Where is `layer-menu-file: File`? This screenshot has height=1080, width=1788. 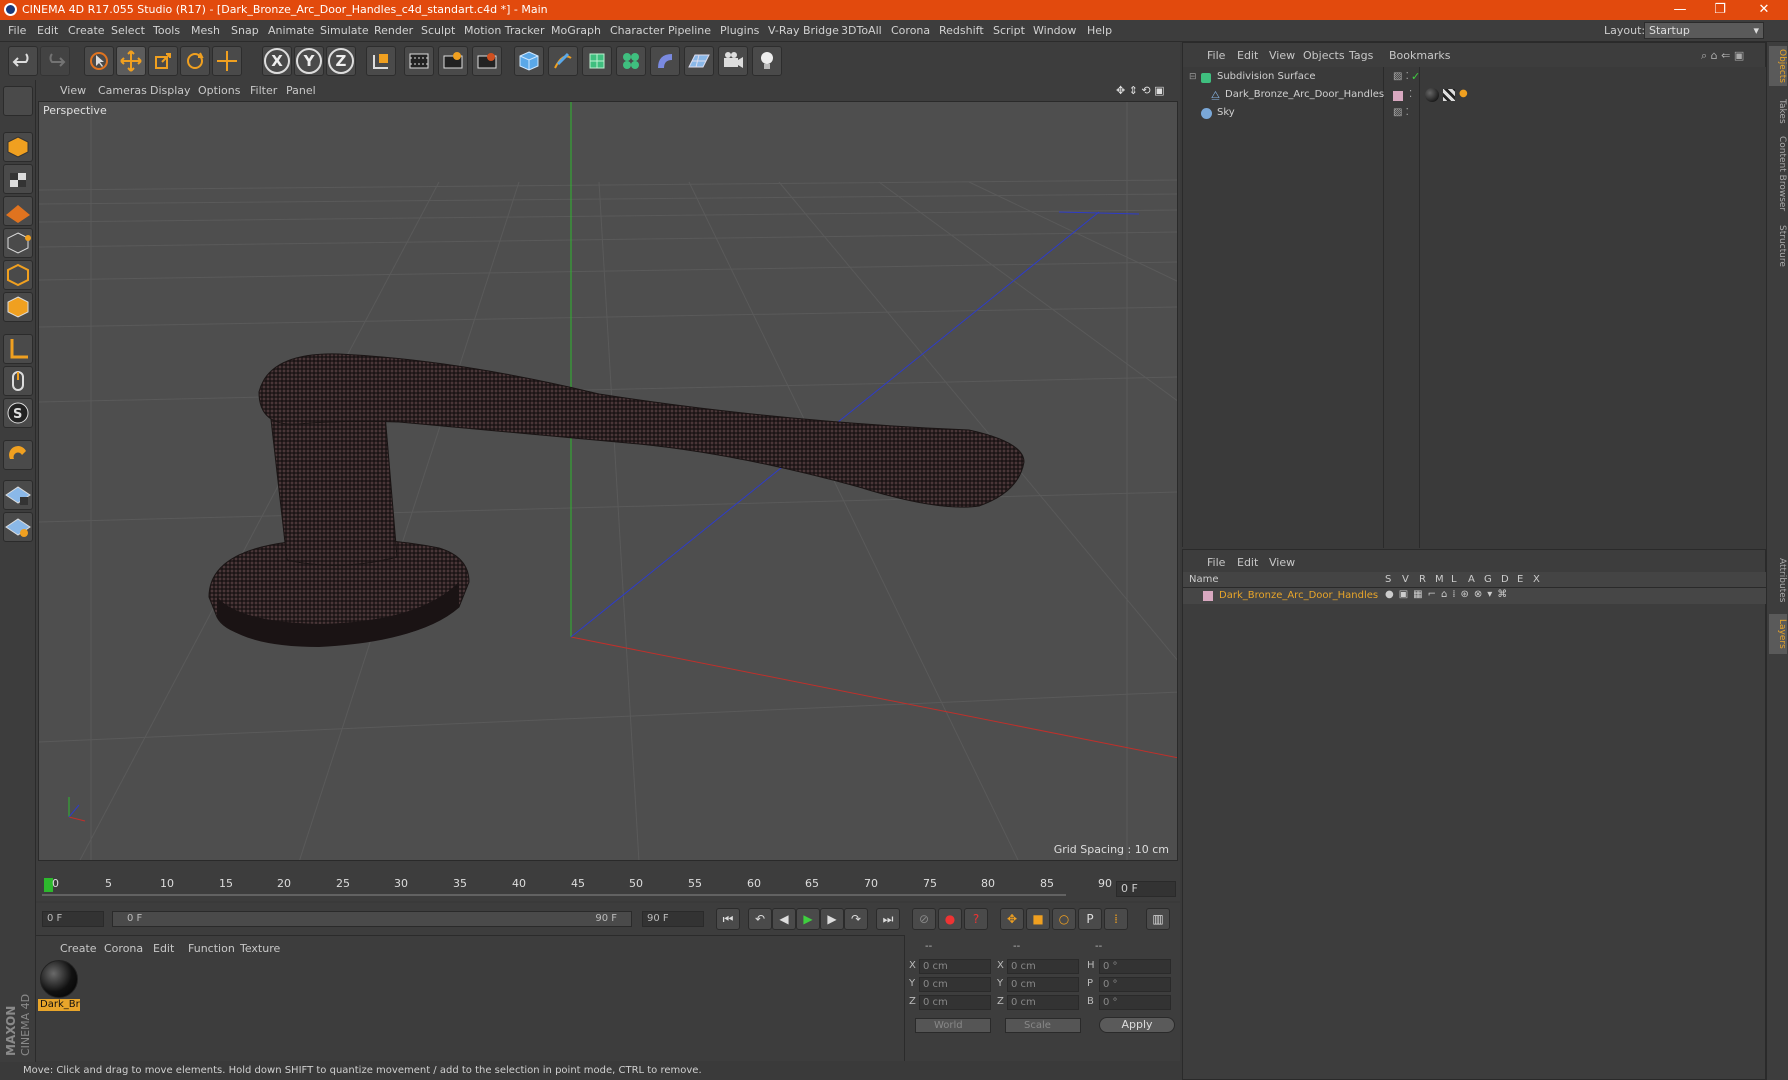
layer-menu-file: File is located at coordinates (1216, 562).